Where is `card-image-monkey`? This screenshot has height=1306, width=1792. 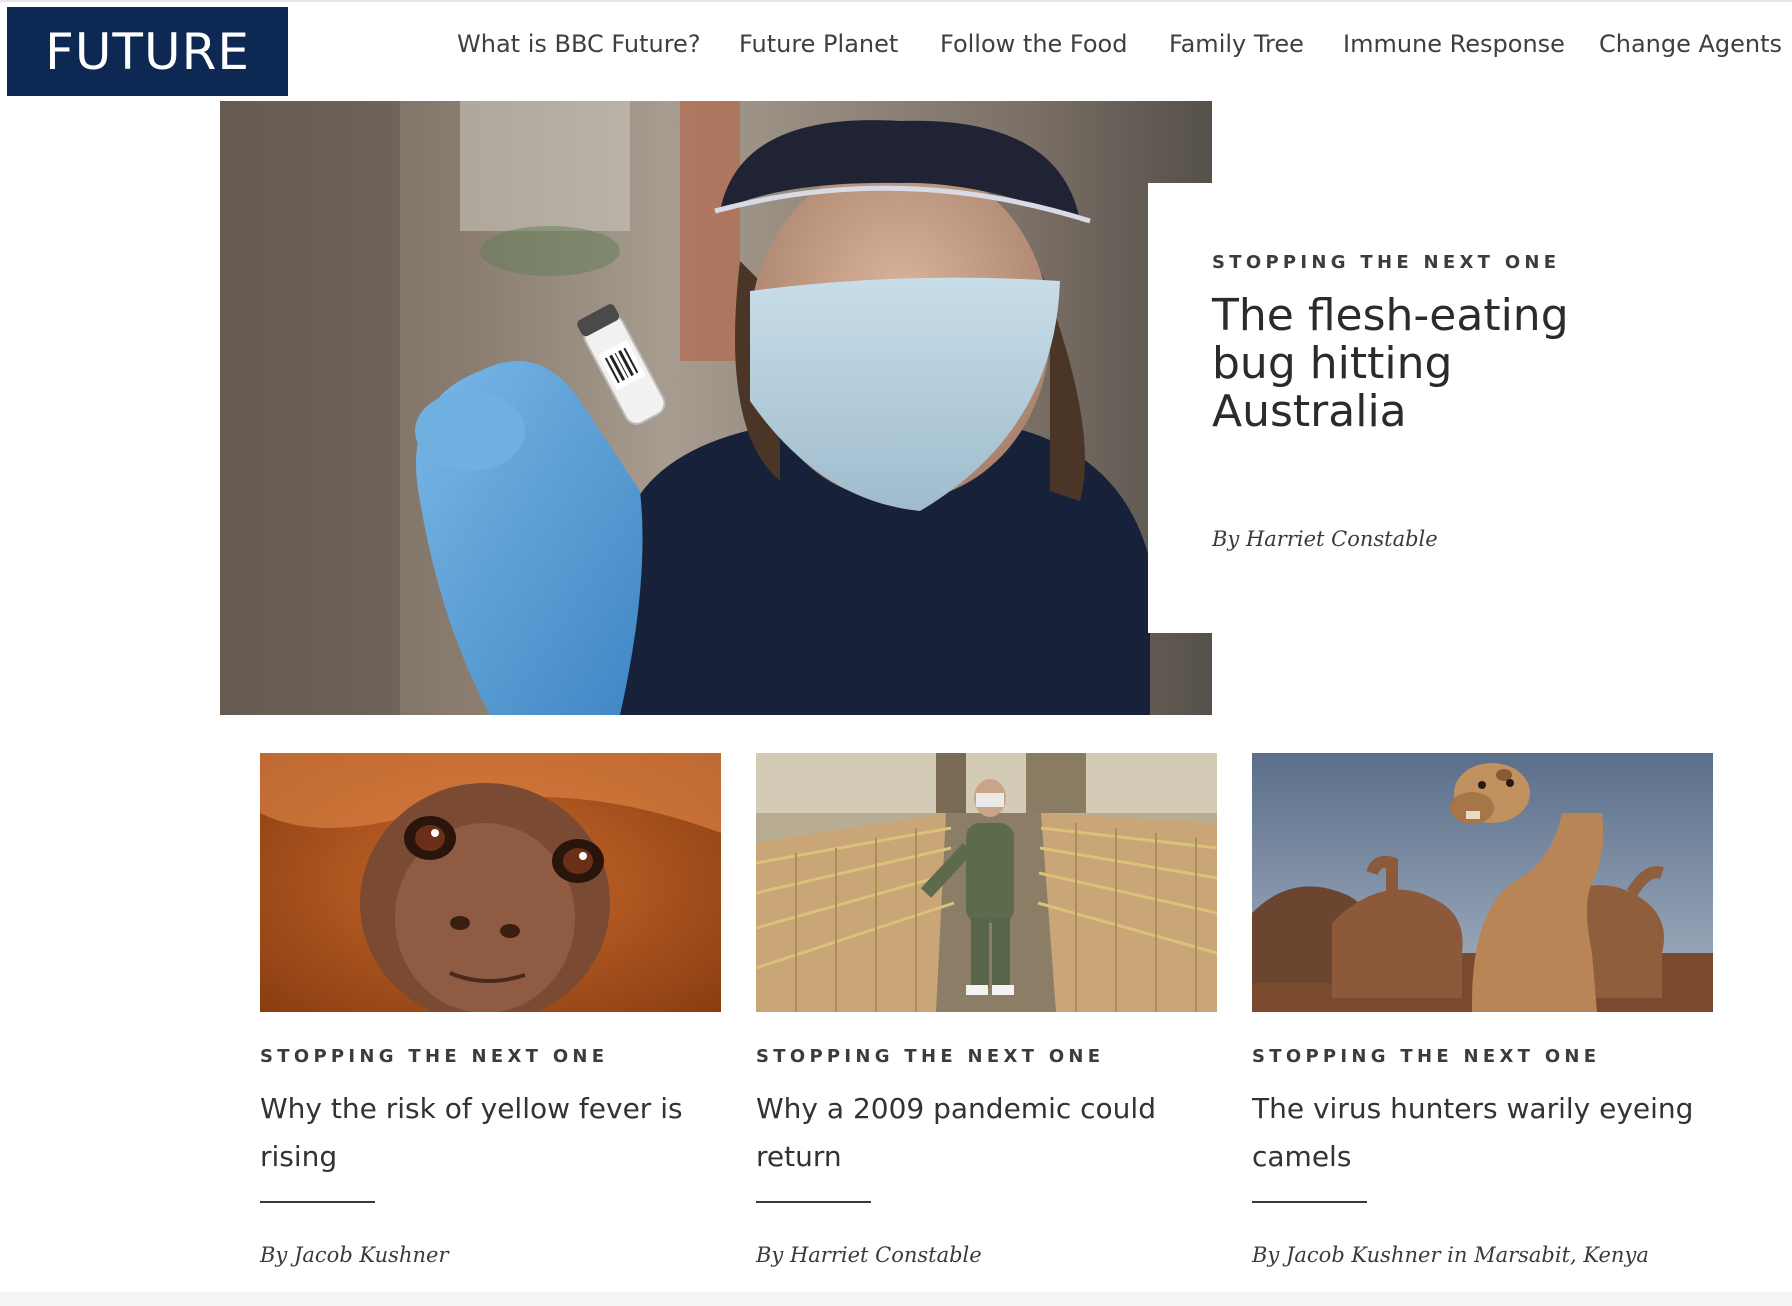 card-image-monkey is located at coordinates (490, 882).